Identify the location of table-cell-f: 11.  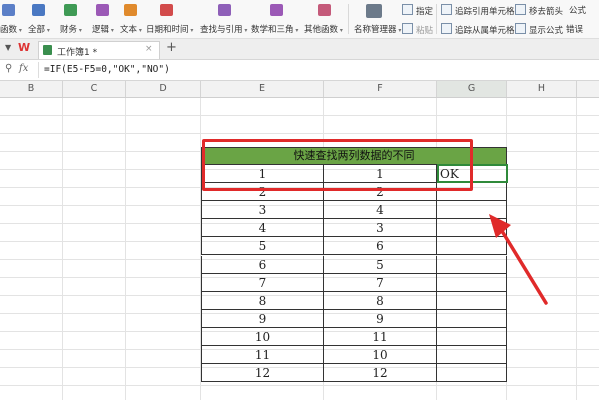
(380, 337).